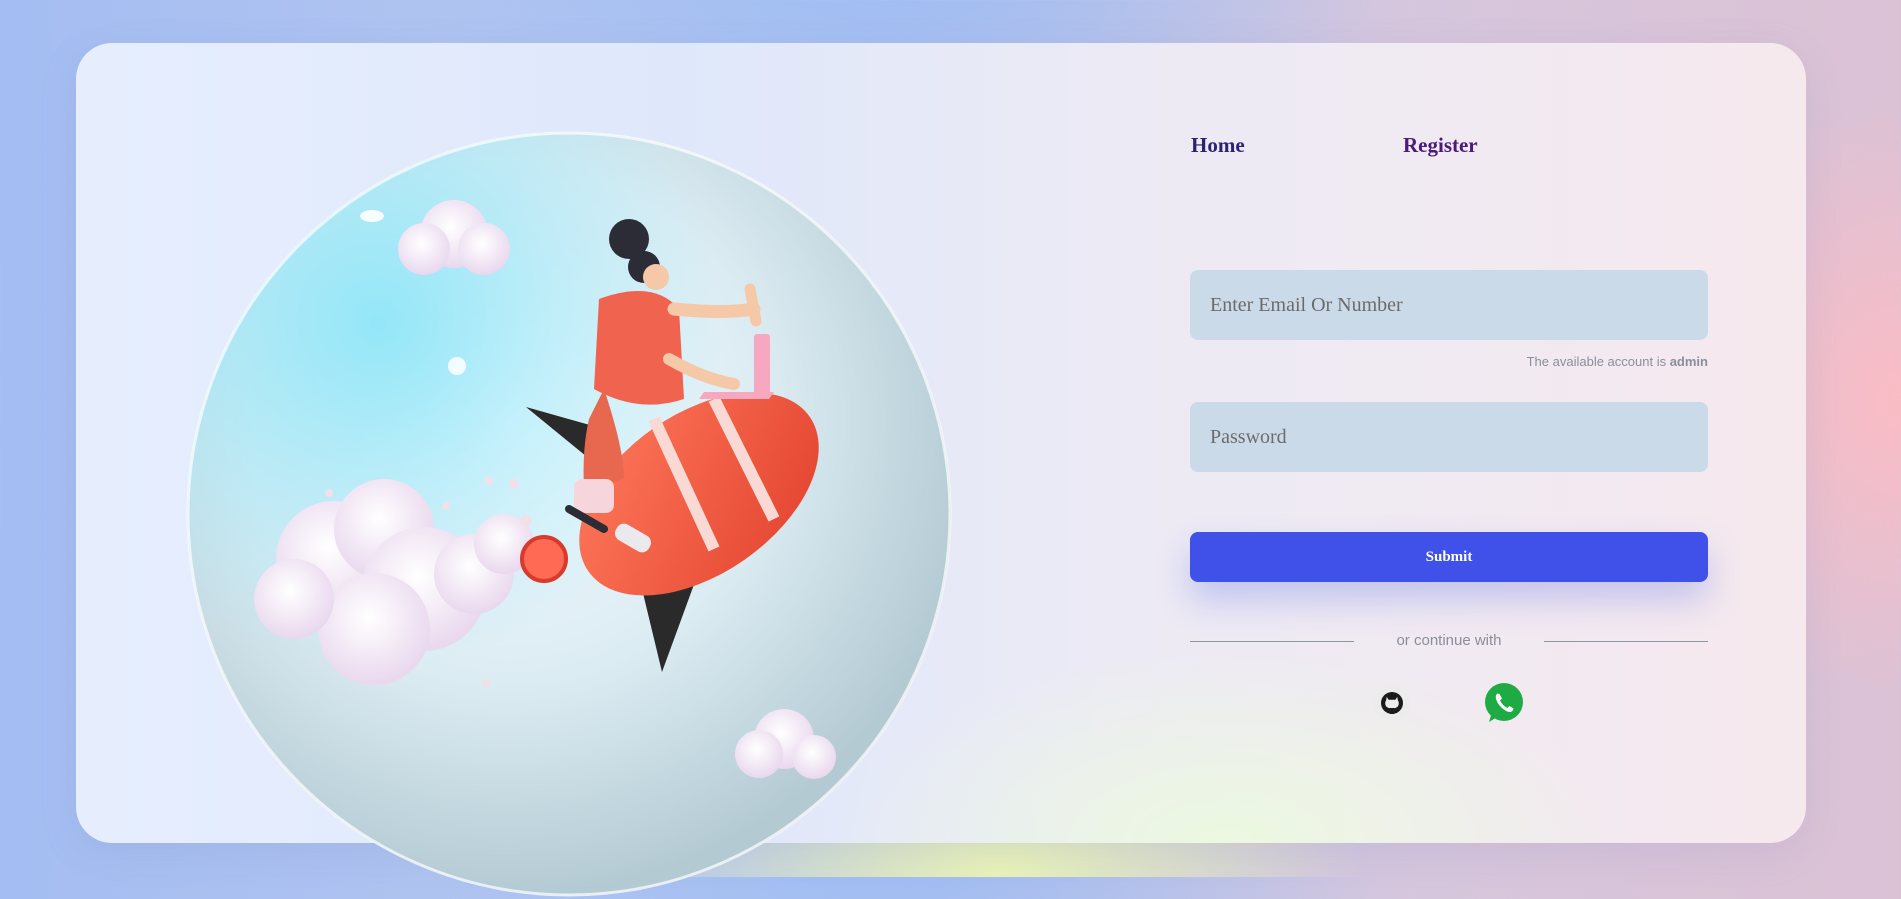 The width and height of the screenshot is (1901, 899). Describe the element at coordinates (1449, 640) in the screenshot. I see `divider-label: or continue with` at that location.